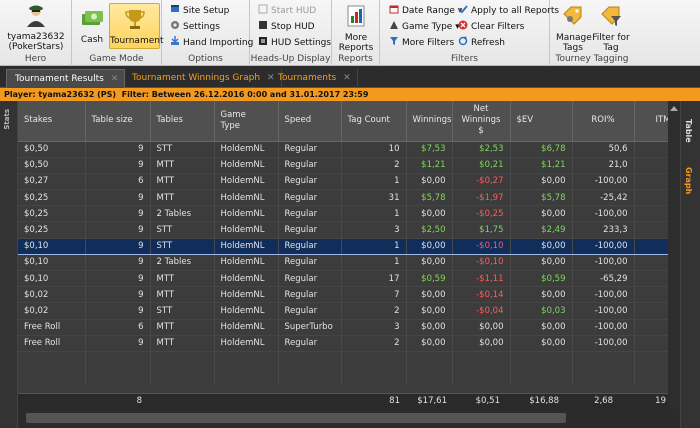 This screenshot has height=428, width=700. I want to click on column-header-winnings: Winnings, so click(429, 121).